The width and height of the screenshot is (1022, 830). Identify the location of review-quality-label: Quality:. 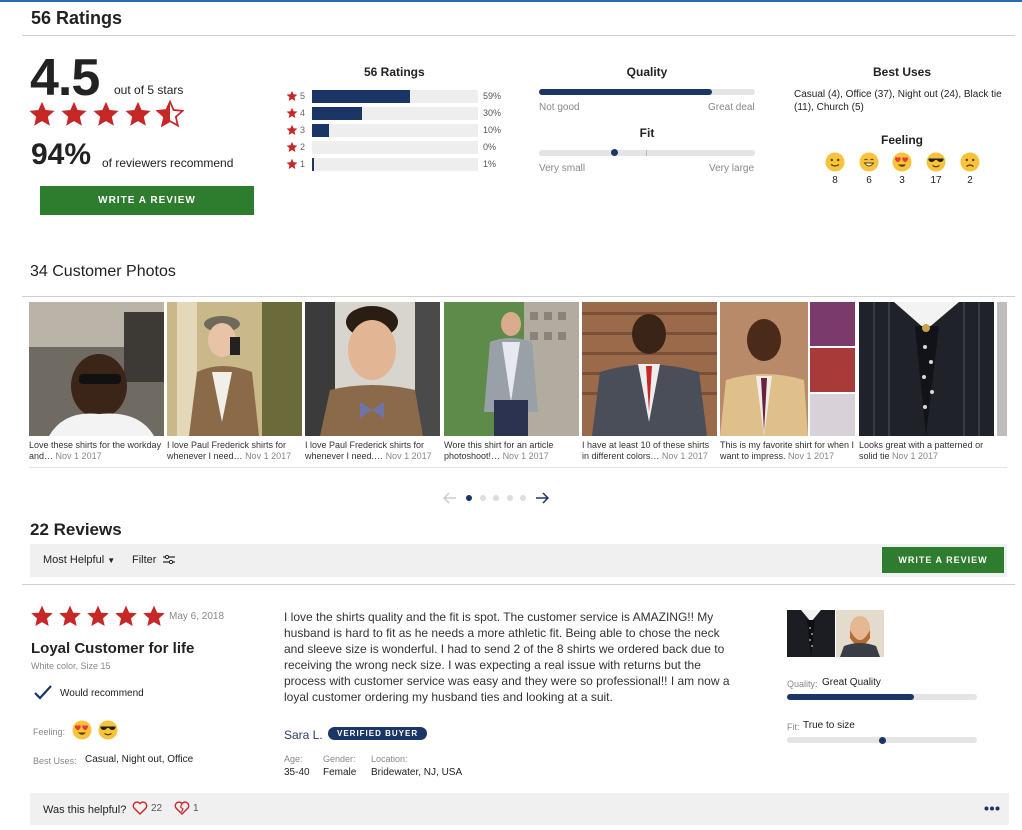
(802, 684).